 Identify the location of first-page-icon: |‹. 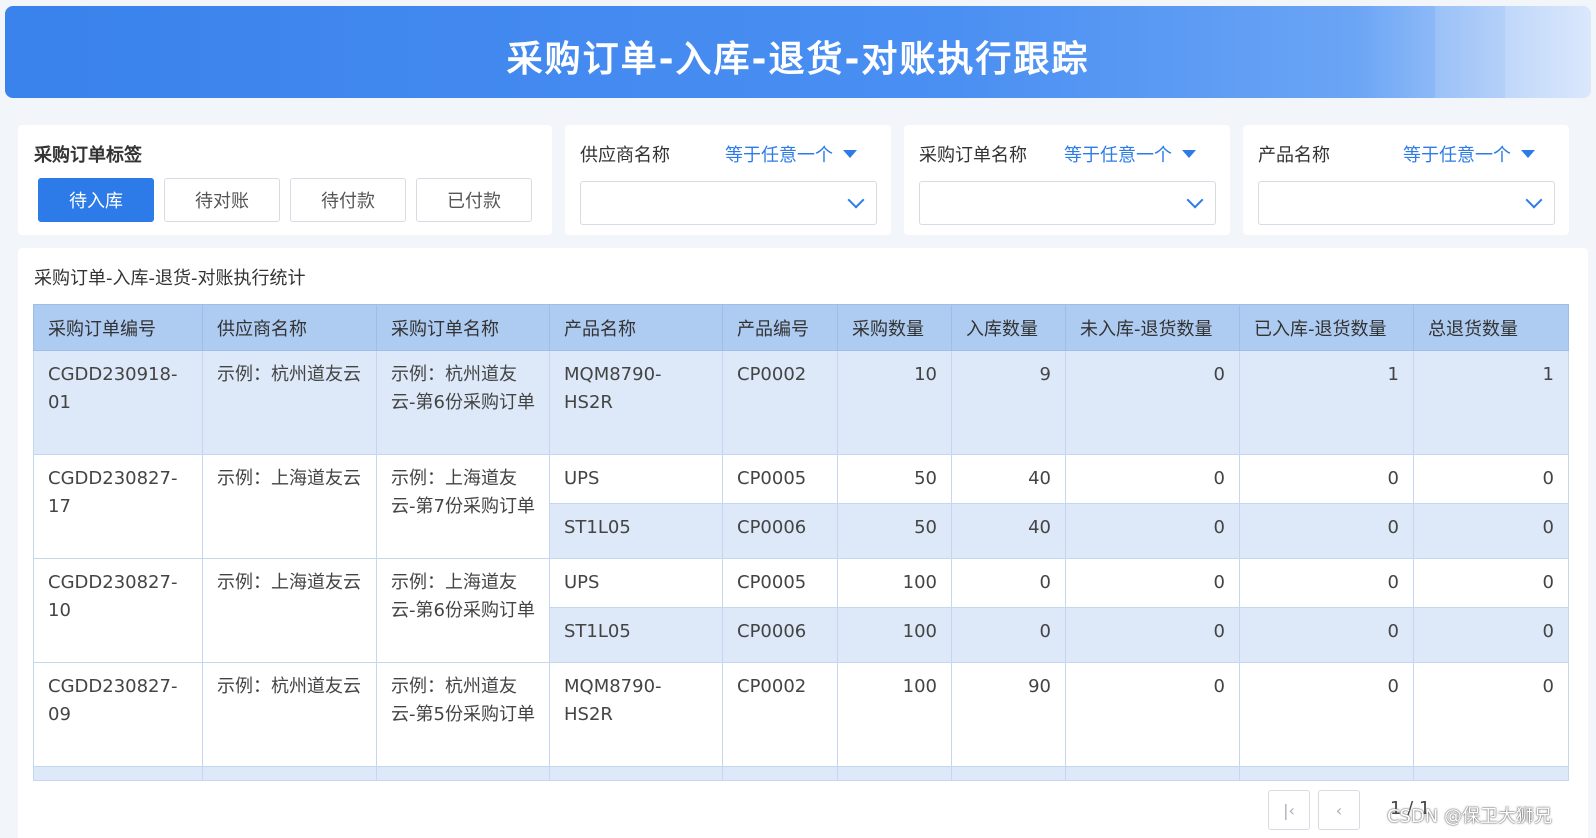
(1289, 810).